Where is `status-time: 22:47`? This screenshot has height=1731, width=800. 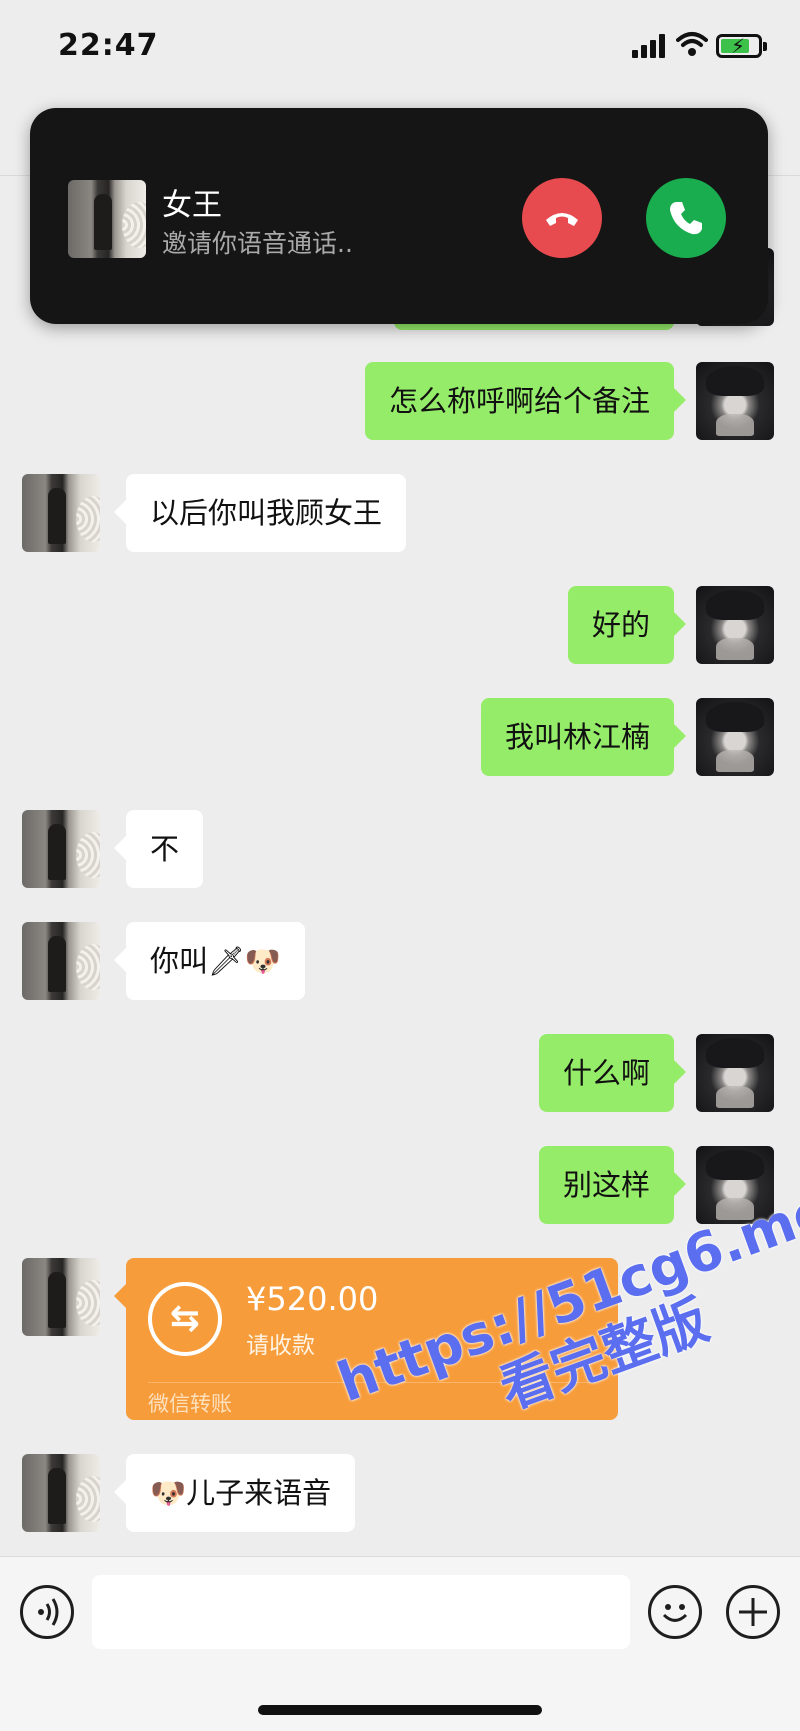
status-time: 22:47 is located at coordinates (108, 45).